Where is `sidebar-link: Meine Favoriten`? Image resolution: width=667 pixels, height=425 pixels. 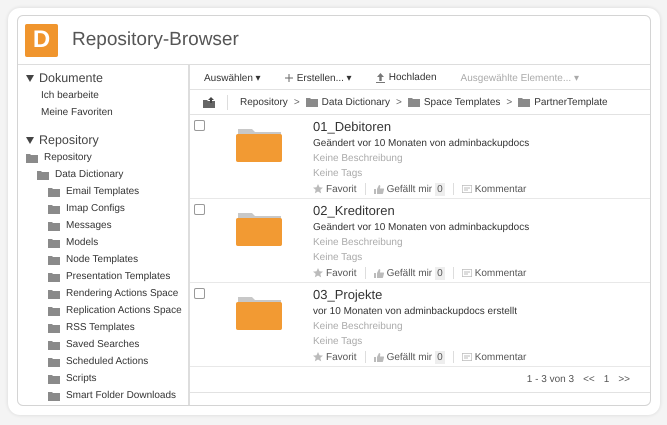 sidebar-link: Meine Favoriten is located at coordinates (77, 112).